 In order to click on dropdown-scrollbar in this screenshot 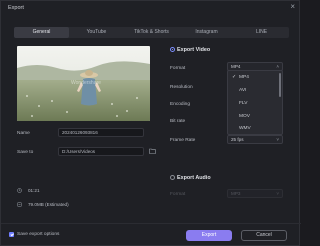, I will do `click(280, 85)`.